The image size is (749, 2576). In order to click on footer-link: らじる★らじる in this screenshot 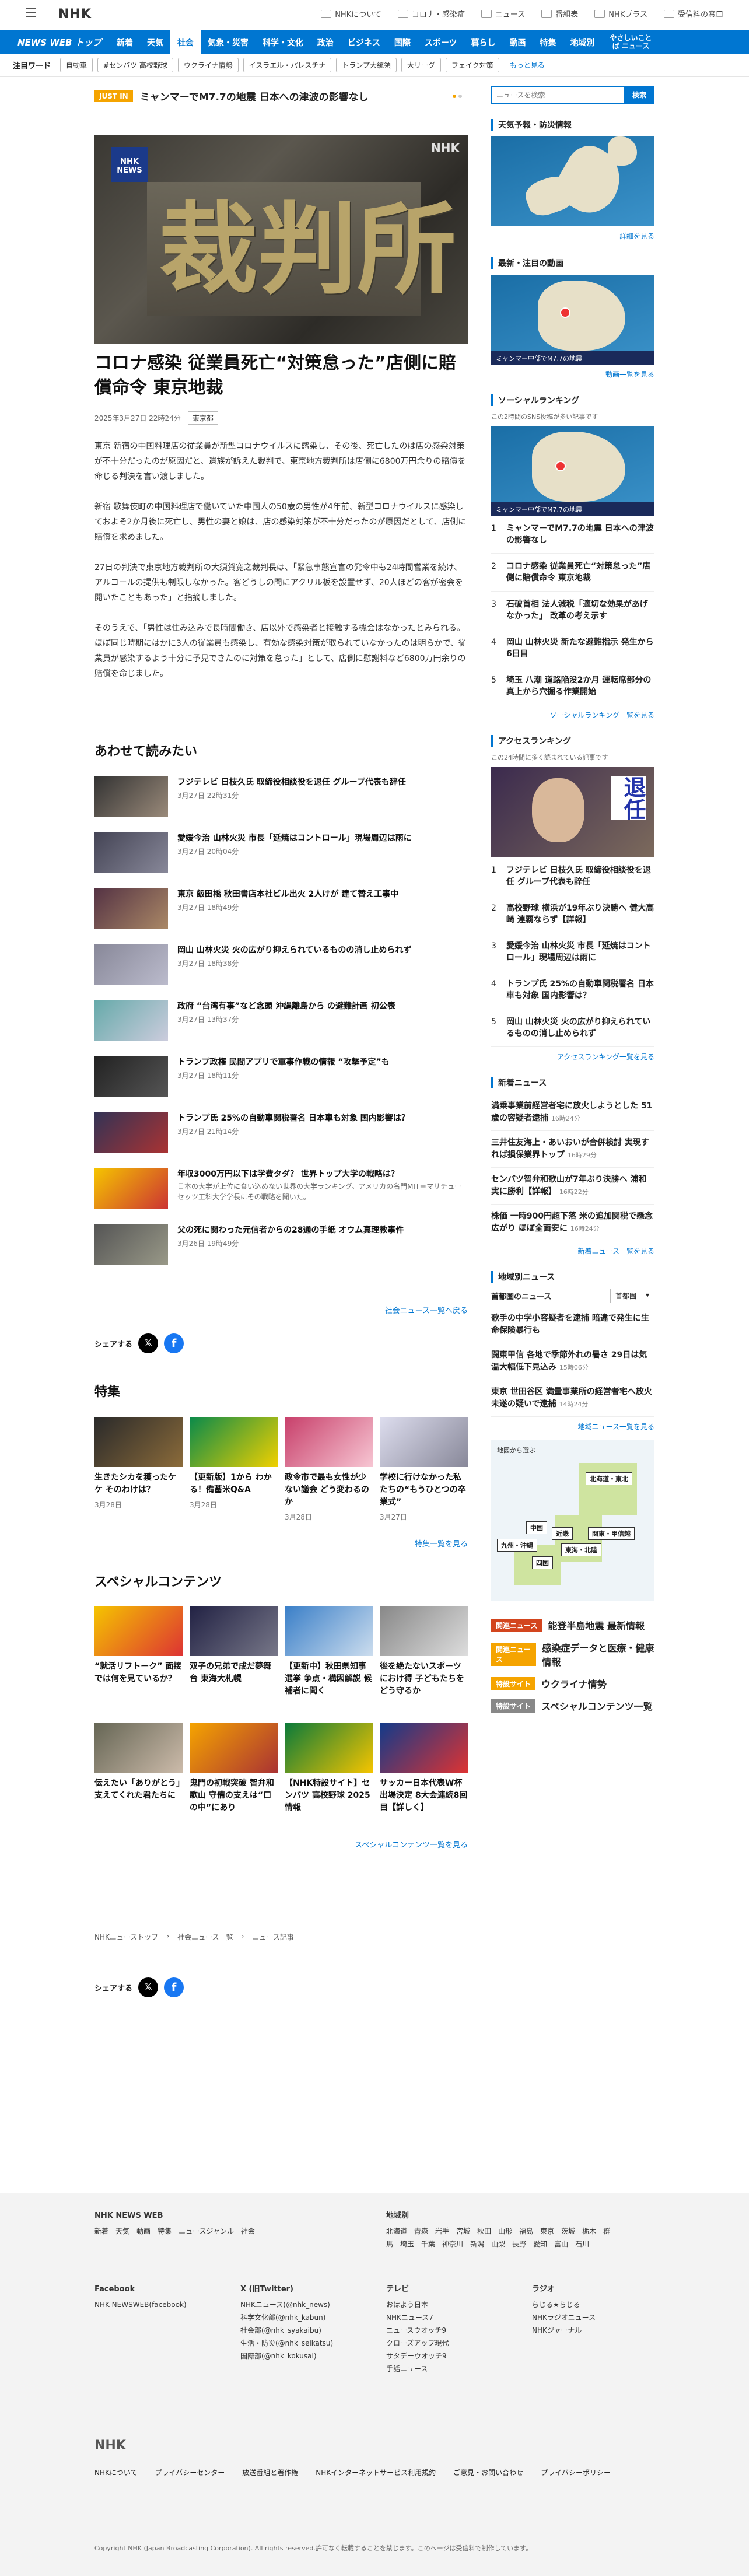, I will do `click(602, 2304)`.